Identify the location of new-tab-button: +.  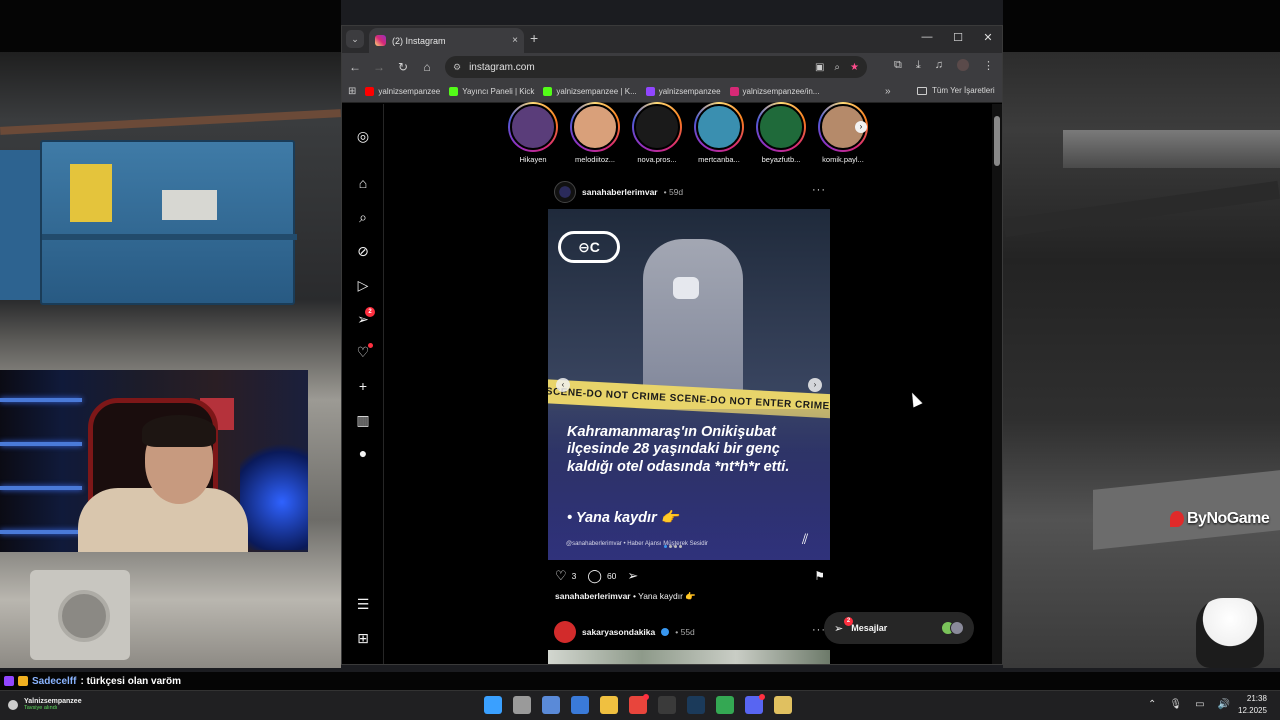
(534, 38).